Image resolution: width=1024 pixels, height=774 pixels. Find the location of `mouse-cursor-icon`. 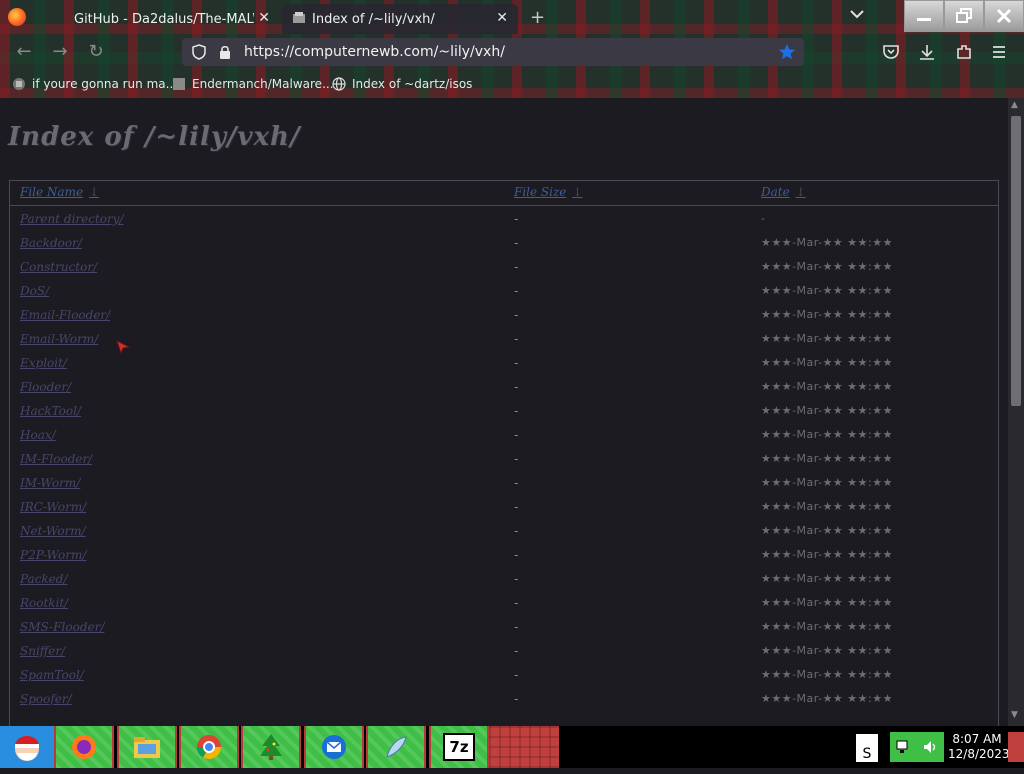

mouse-cursor-icon is located at coordinates (123, 347).